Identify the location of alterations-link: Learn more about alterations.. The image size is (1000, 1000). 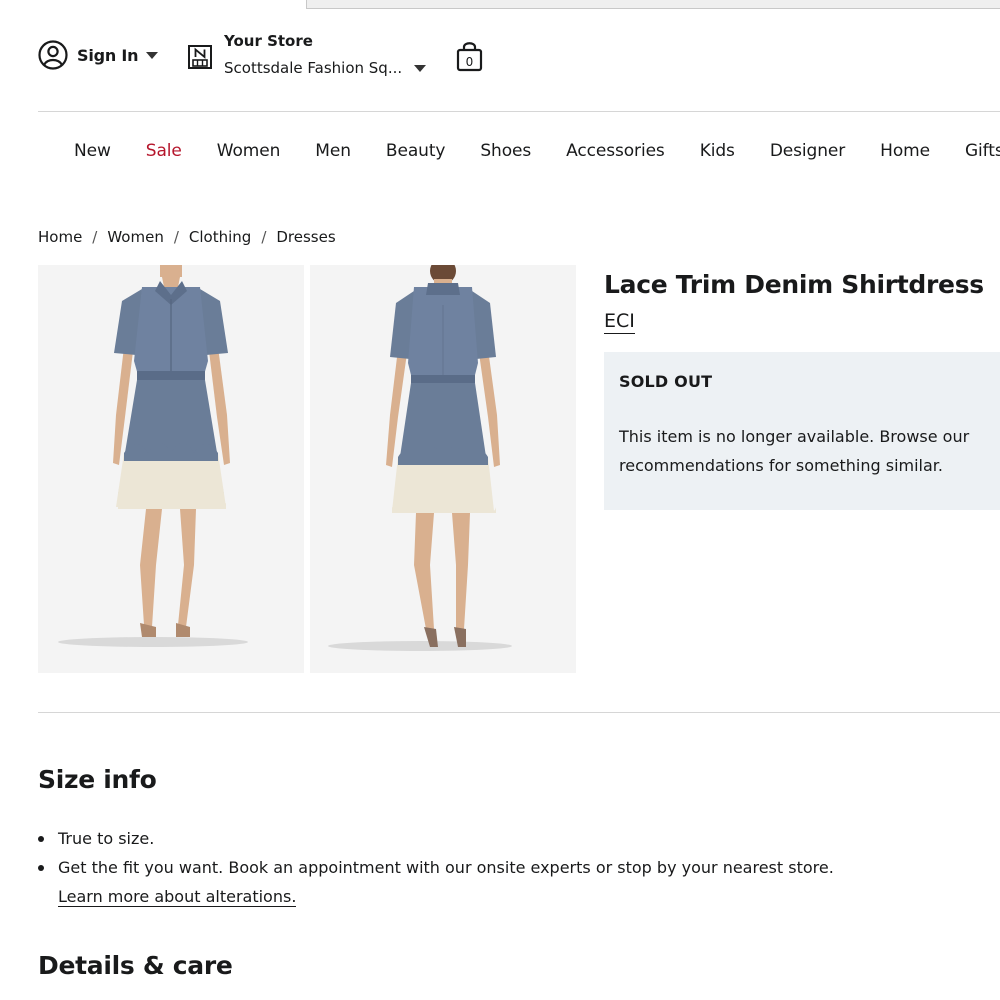
(177, 897).